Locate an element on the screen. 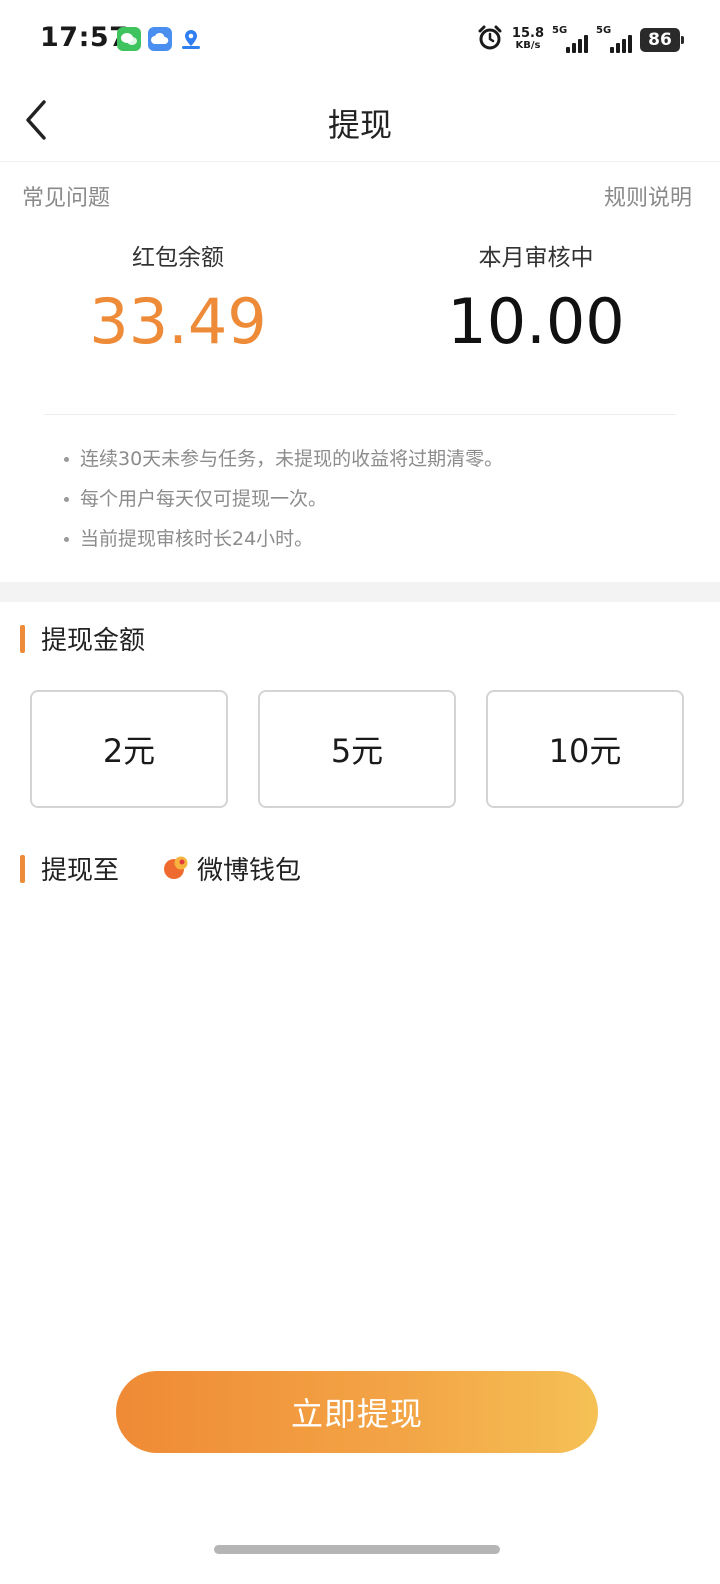 The image size is (720, 1584). net-speed: 15.8 KB/s is located at coordinates (527, 38).